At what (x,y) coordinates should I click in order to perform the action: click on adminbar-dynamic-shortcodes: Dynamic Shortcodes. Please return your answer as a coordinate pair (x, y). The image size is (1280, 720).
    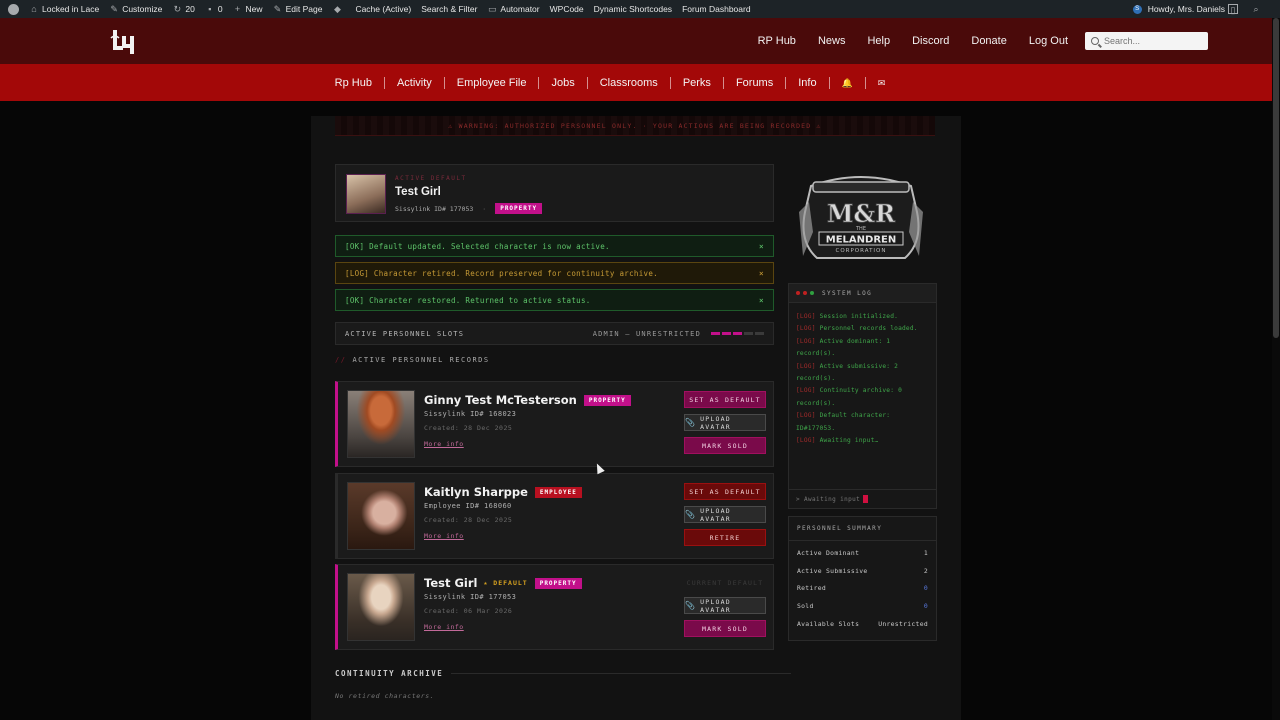
    Looking at the image, I should click on (633, 9).